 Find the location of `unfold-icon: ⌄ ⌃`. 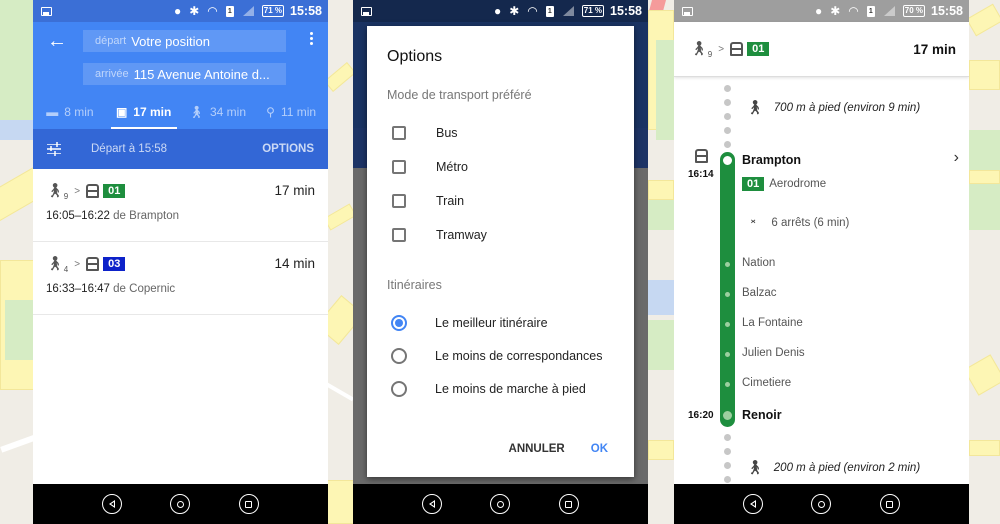

unfold-icon: ⌄ ⌃ is located at coordinates (753, 222).